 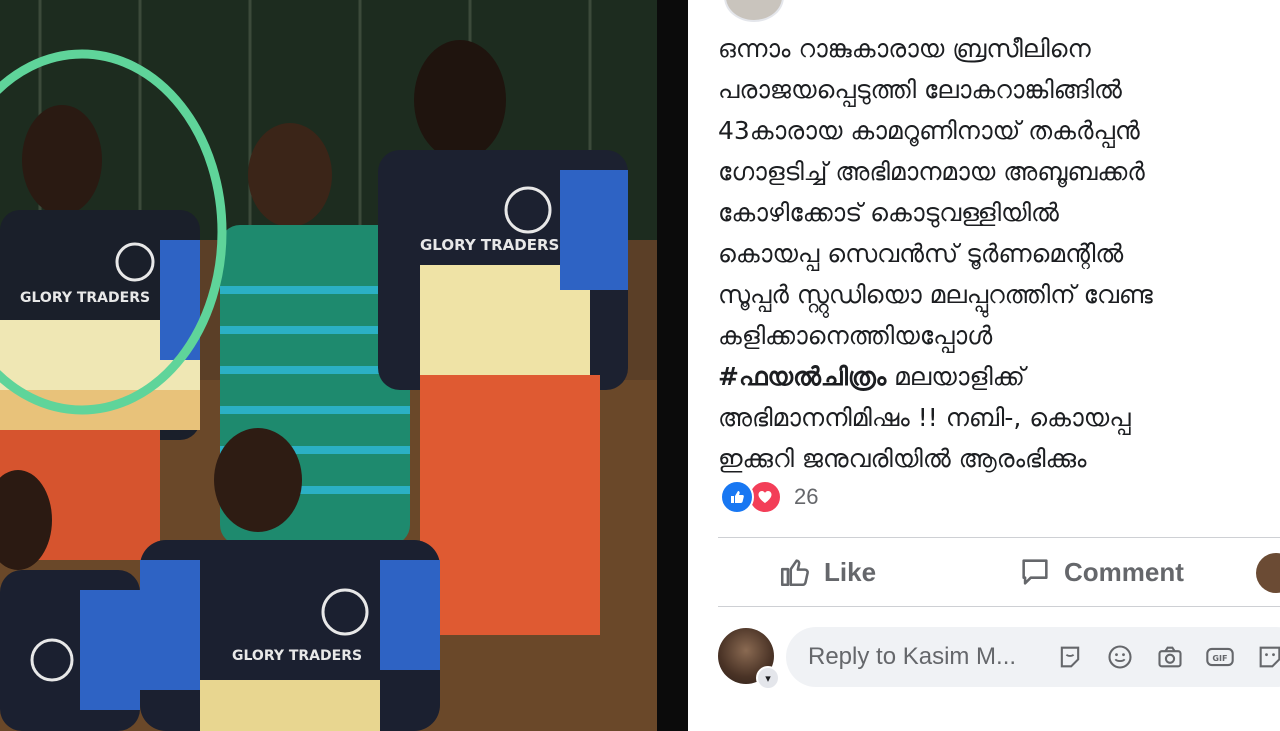 I want to click on reply-toolbar: GIF, so click(x=1167, y=657).